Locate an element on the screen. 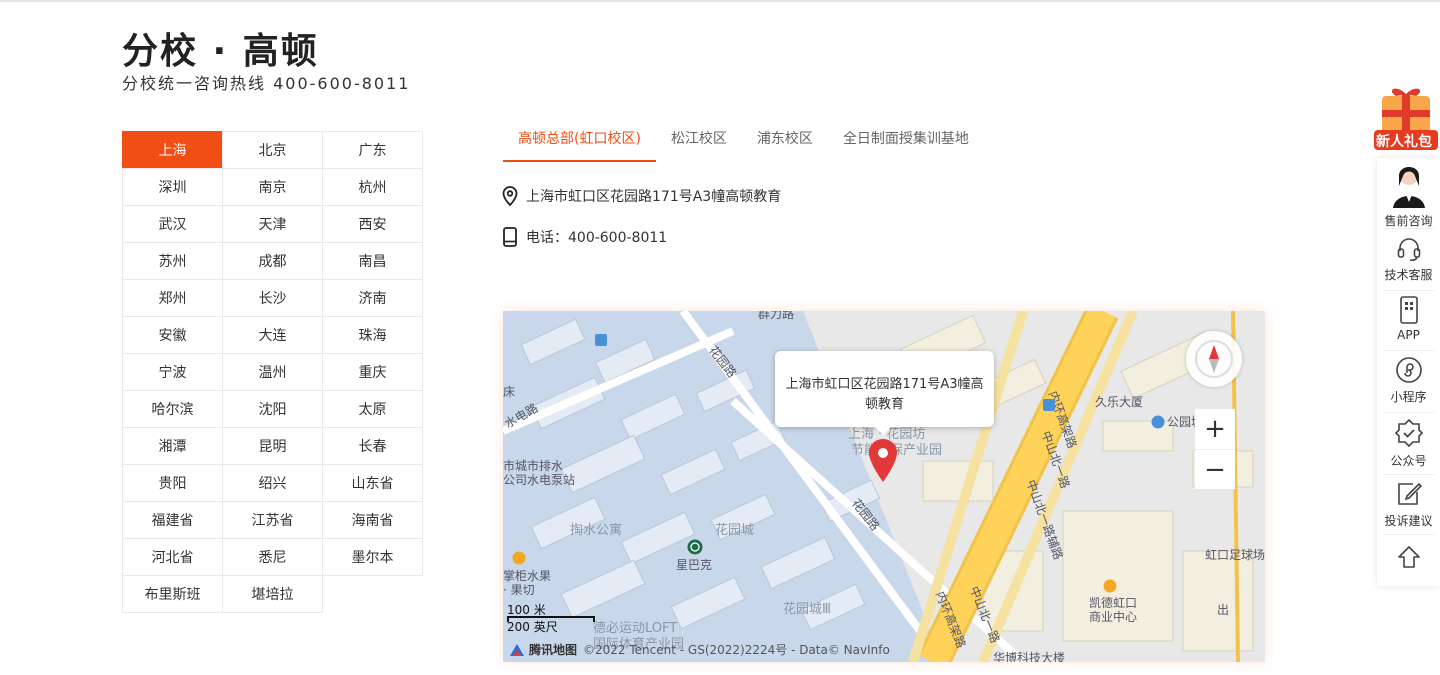 The height and width of the screenshot is (675, 1440). city-option: 重庆 is located at coordinates (372, 372).